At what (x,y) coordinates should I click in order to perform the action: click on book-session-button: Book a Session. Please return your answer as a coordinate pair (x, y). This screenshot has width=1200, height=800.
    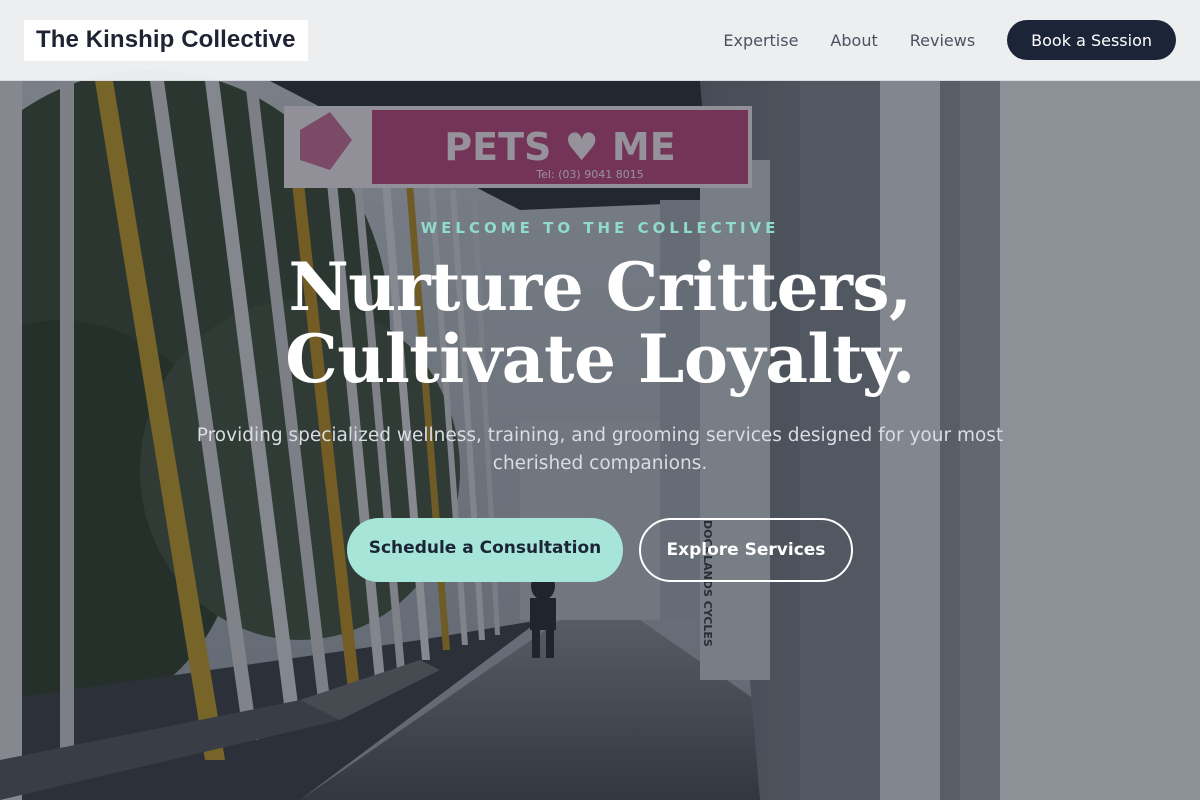
    Looking at the image, I should click on (1091, 40).